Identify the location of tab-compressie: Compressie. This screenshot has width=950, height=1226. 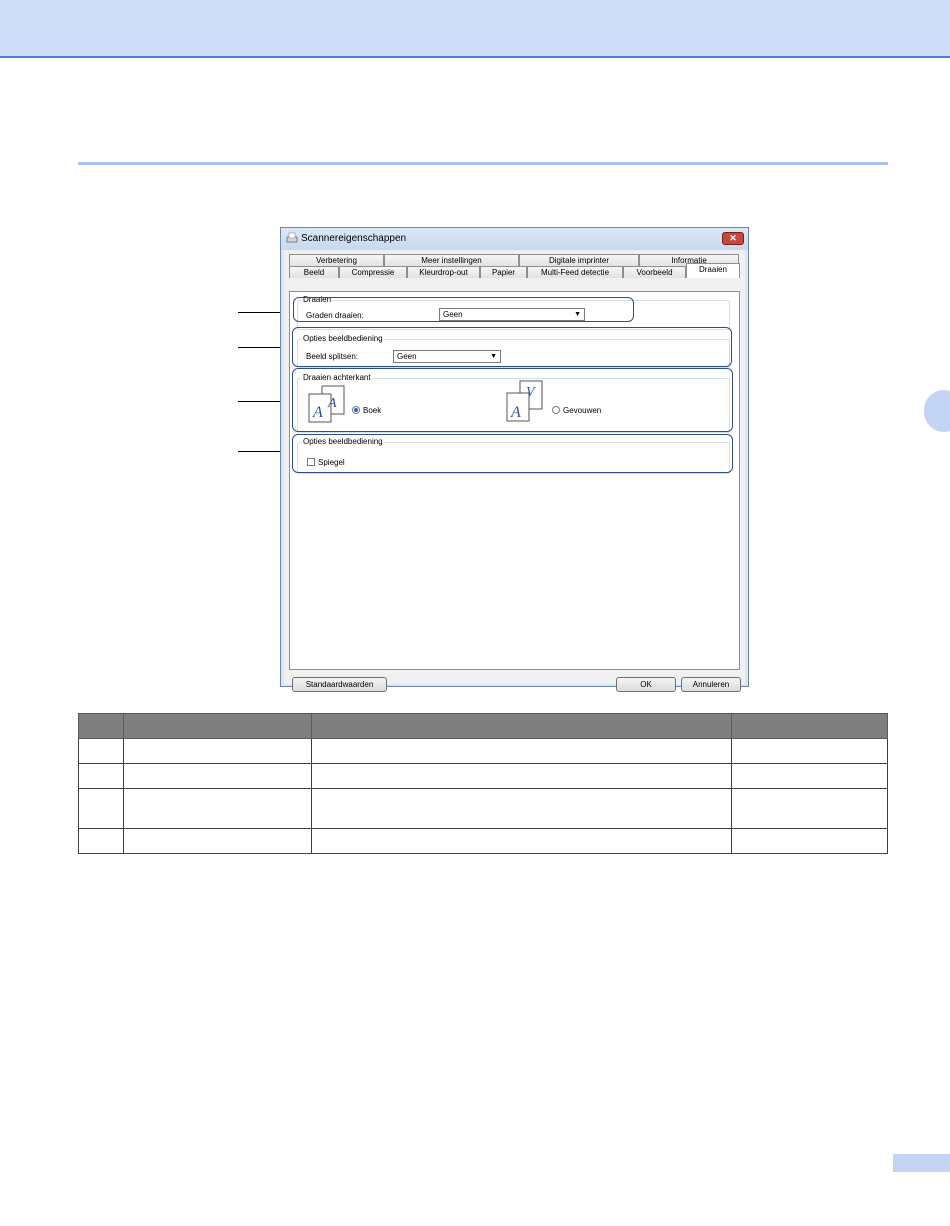
(373, 272).